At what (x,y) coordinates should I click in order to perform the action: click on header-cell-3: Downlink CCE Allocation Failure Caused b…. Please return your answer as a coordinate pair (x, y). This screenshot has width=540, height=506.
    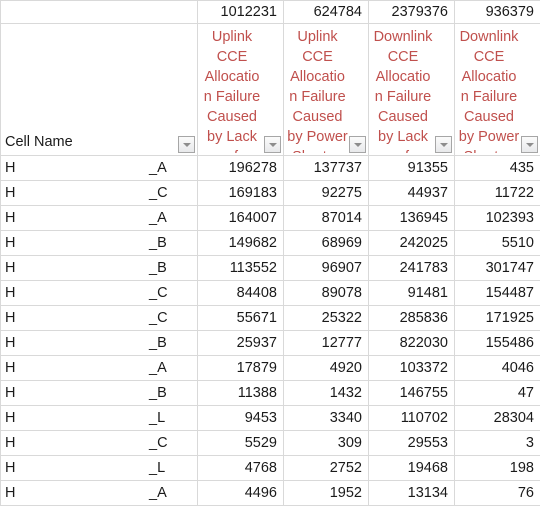
    Looking at the image, I should click on (412, 90).